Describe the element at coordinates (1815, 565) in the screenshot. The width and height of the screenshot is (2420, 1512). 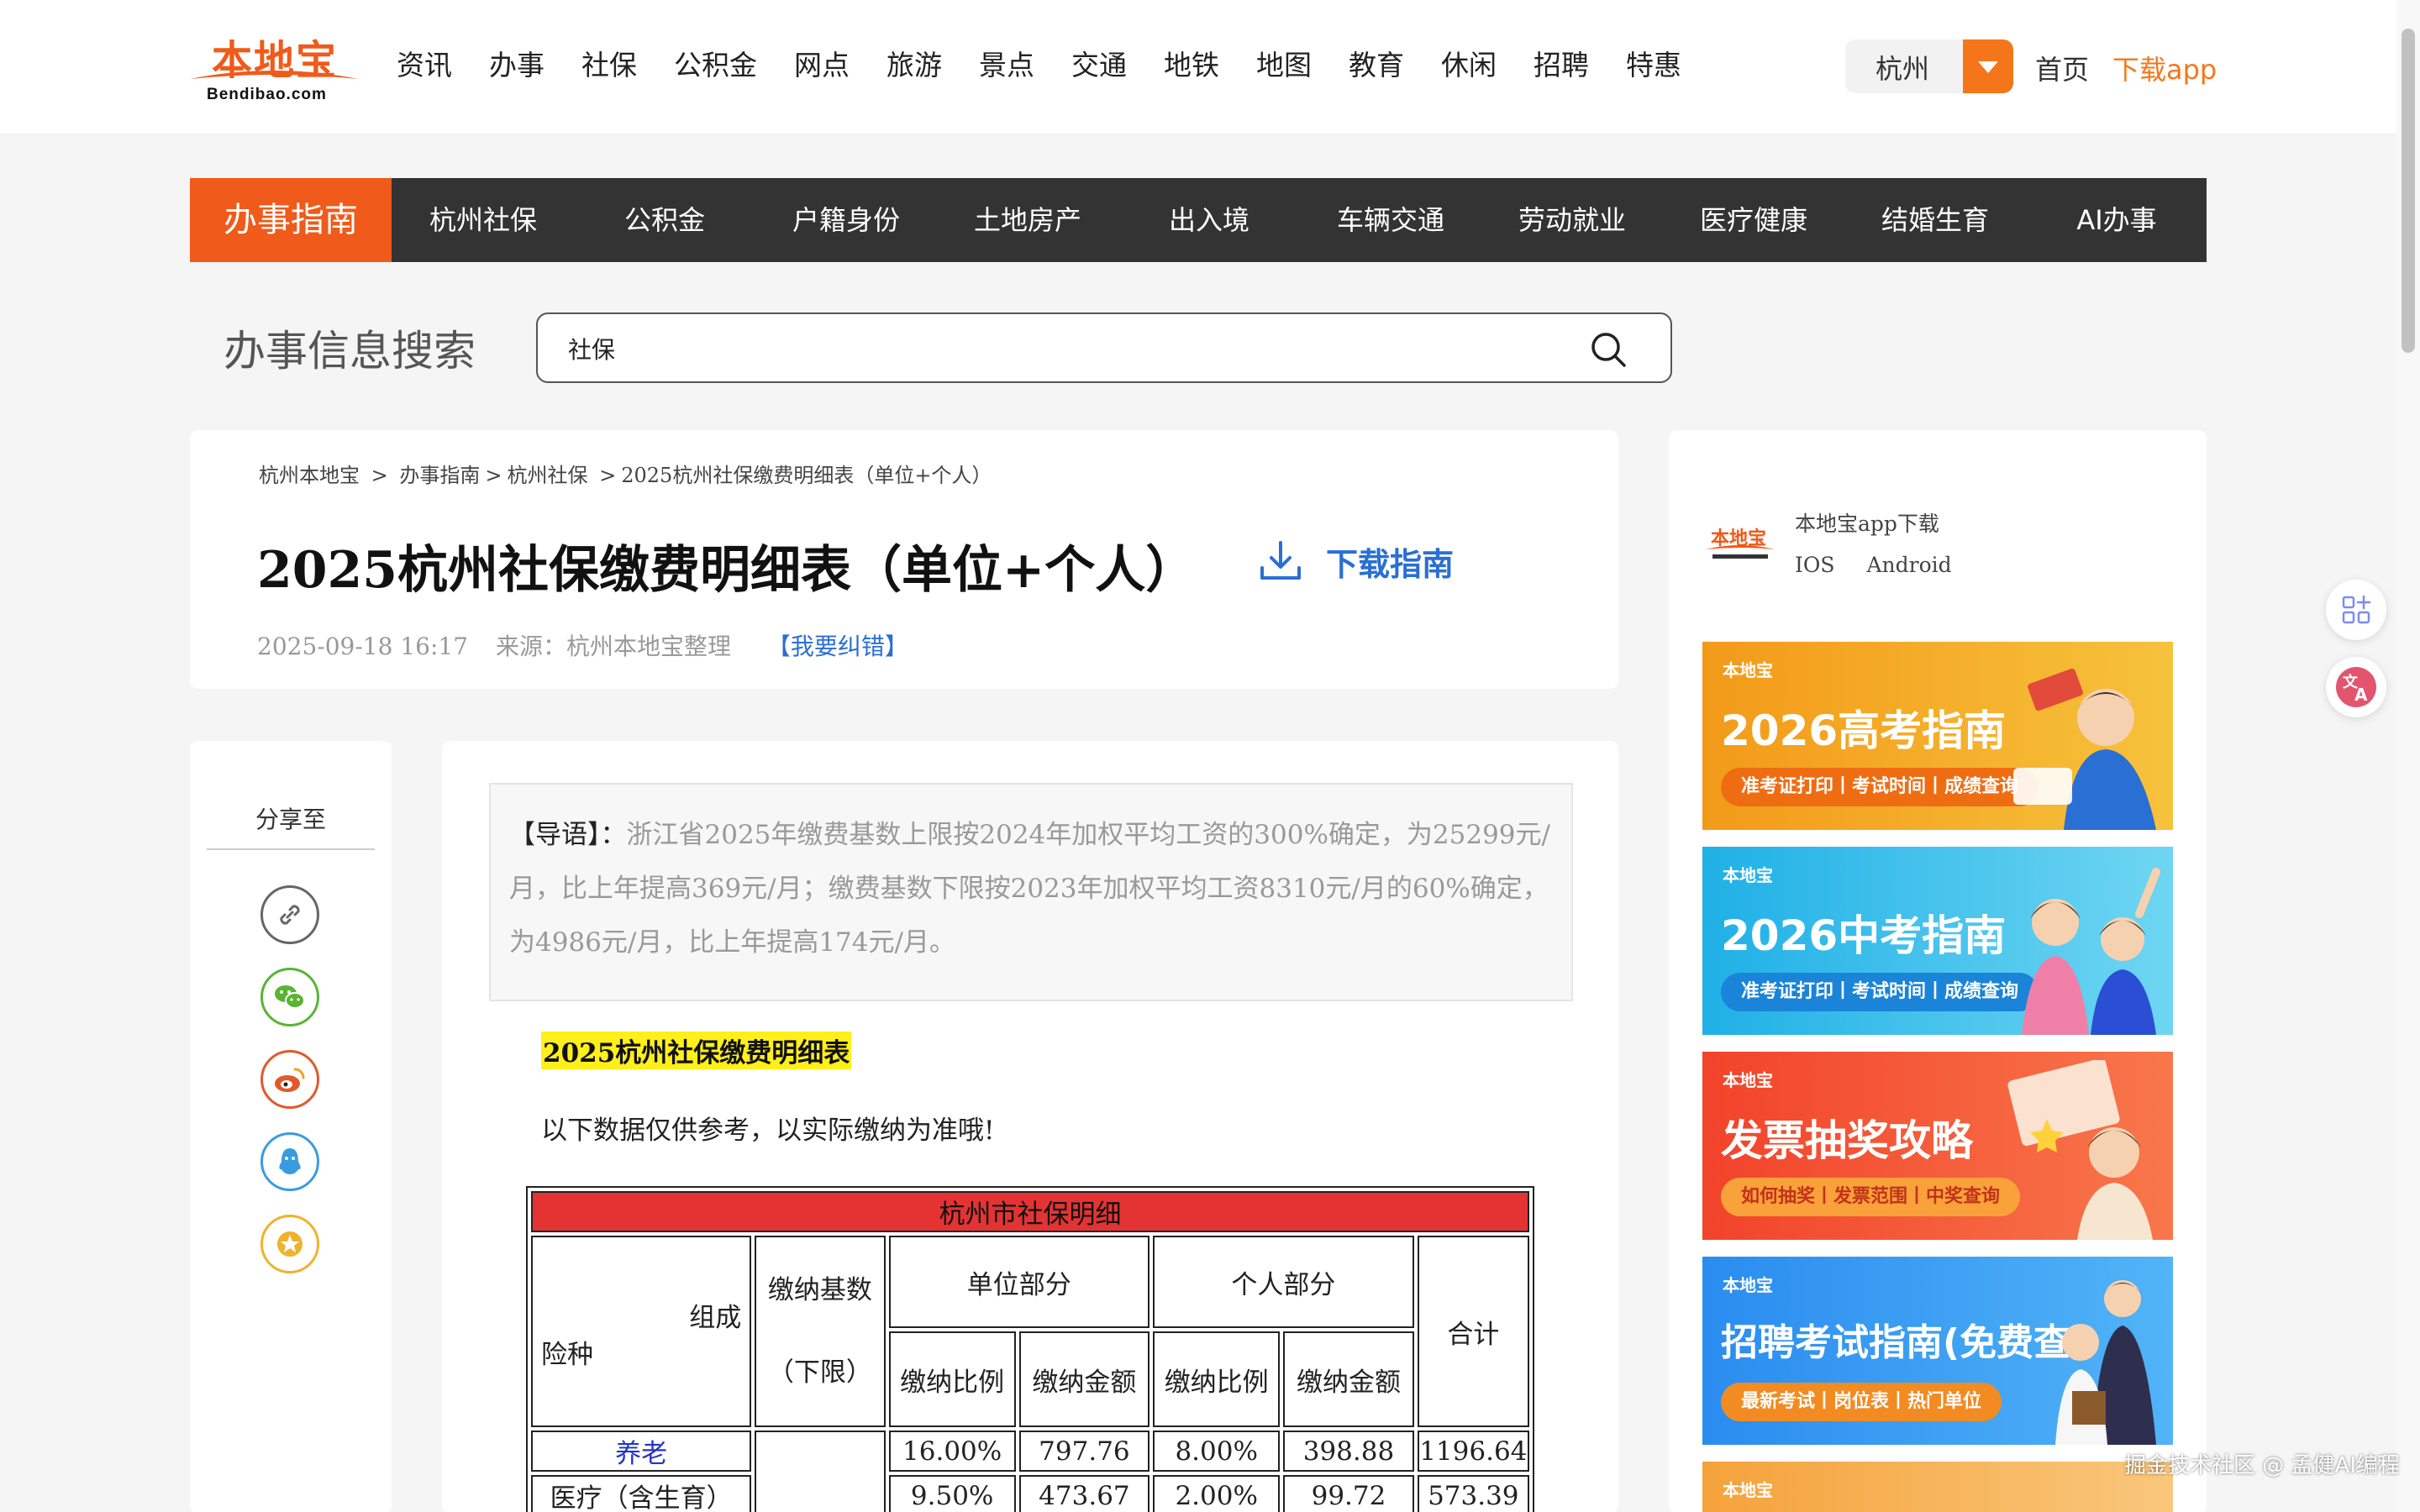
I see `ios-link: IOS` at that location.